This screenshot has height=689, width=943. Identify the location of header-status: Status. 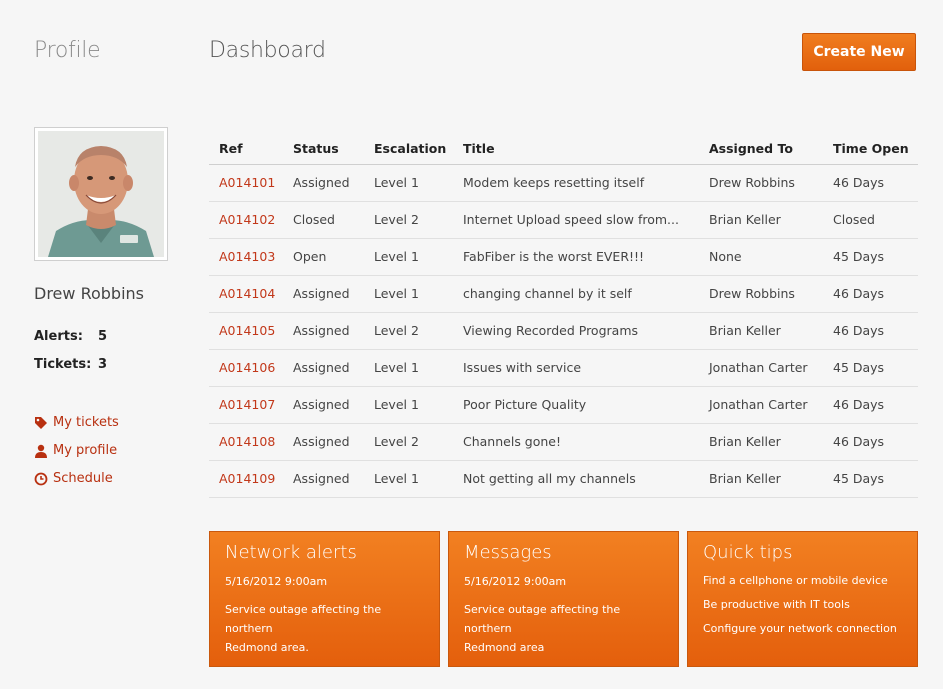
(316, 148).